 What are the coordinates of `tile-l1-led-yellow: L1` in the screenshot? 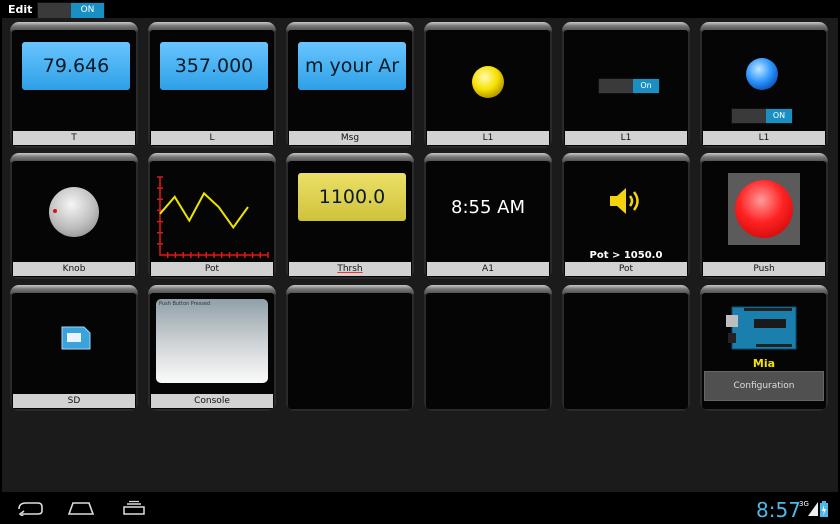 It's located at (488, 85).